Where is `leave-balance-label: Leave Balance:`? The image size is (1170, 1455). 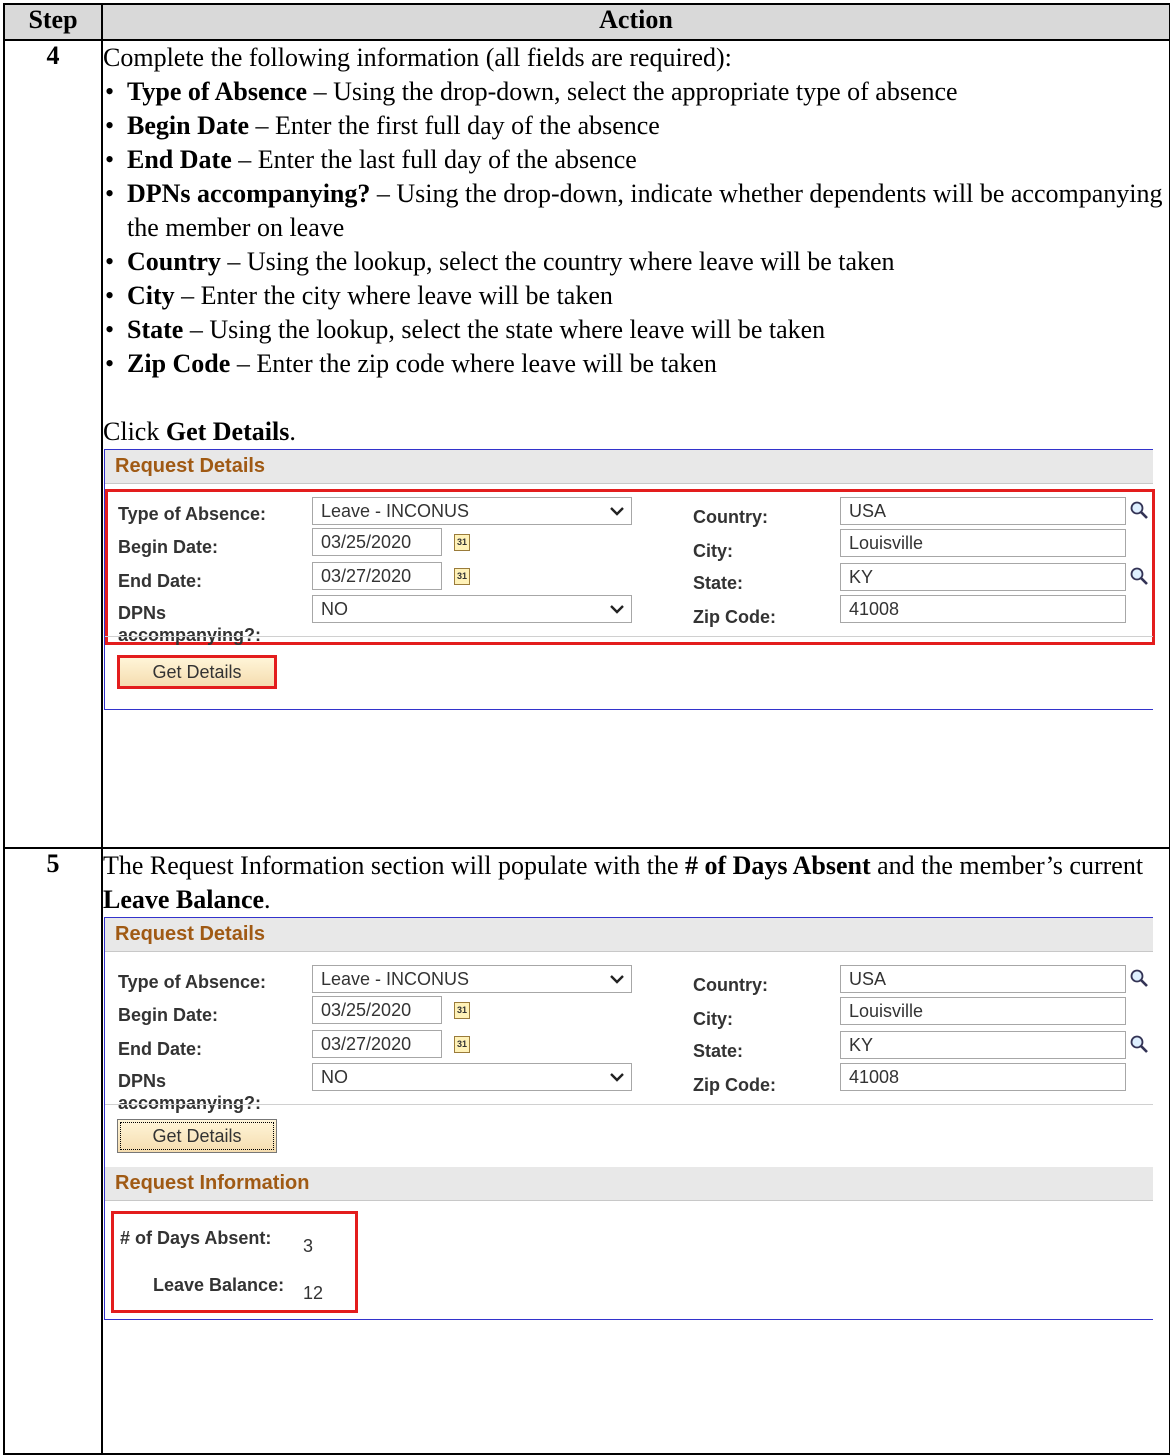 leave-balance-label: Leave Balance: is located at coordinates (219, 1285).